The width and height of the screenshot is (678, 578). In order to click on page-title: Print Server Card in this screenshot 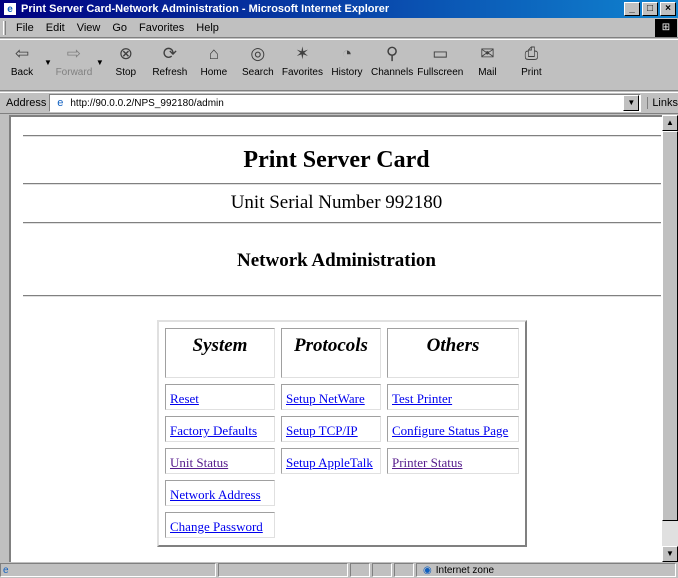, I will do `click(336, 160)`.